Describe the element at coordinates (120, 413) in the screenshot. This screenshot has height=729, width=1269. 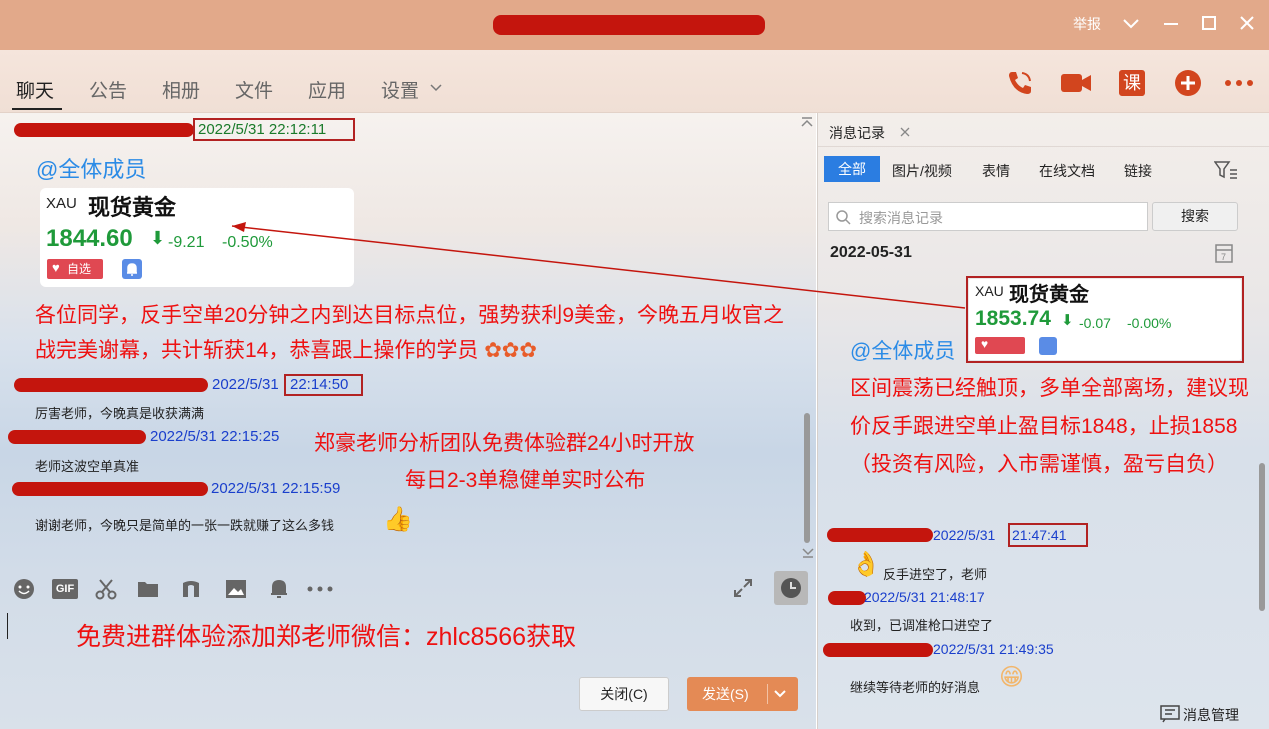
I see `message-text: 厉害老师，今晚真是收获满满` at that location.